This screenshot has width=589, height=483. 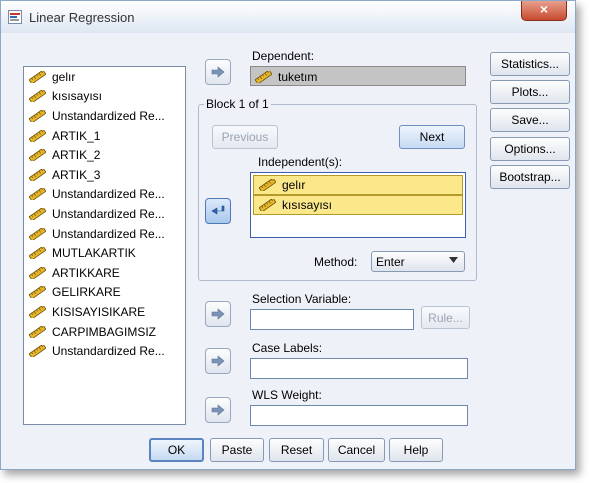 What do you see at coordinates (288, 17) in the screenshot?
I see `title-bar: Linear Regression ×` at bounding box center [288, 17].